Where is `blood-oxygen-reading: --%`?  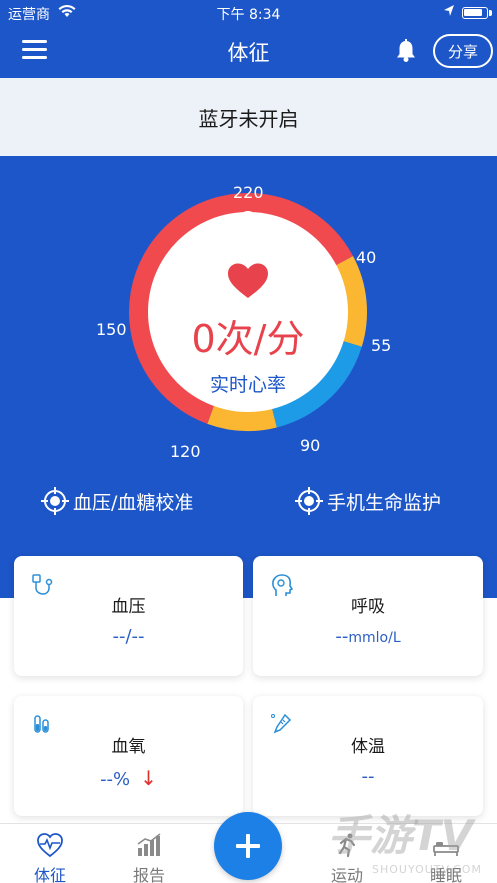 blood-oxygen-reading: --% is located at coordinates (115, 779).